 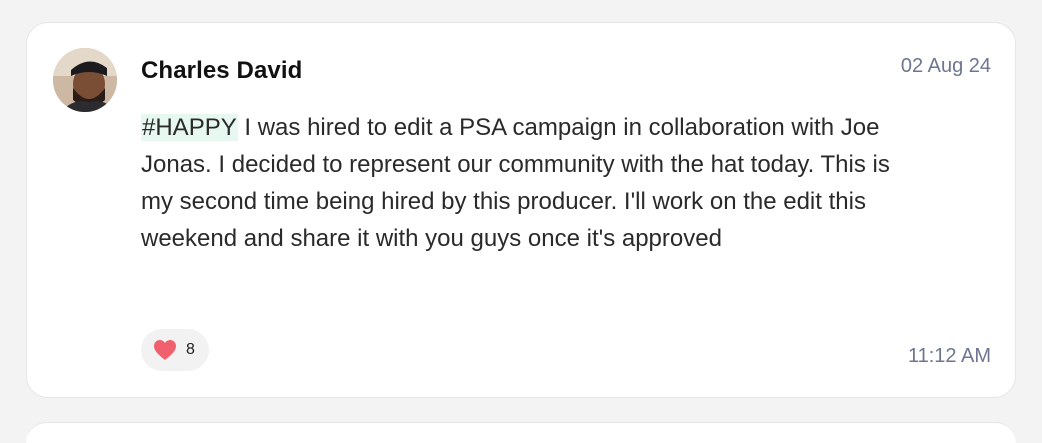 I want to click on next-post-card, so click(x=521, y=432).